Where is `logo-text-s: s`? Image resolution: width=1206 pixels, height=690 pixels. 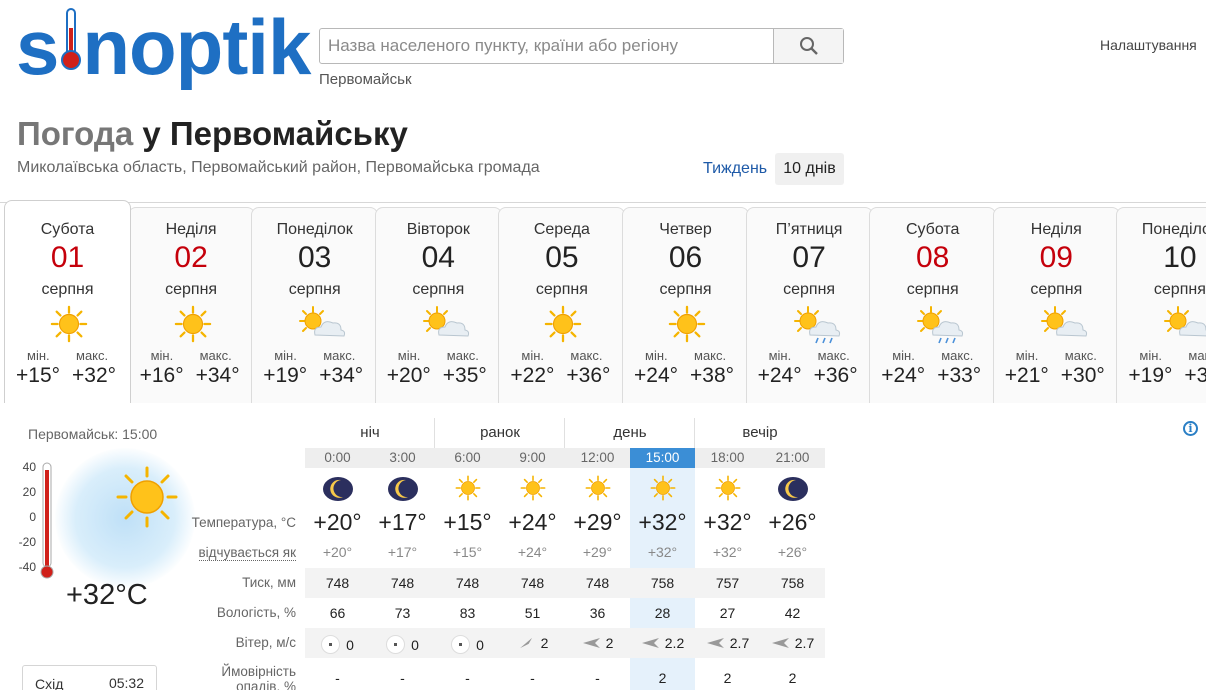 logo-text-s: s is located at coordinates (37, 47).